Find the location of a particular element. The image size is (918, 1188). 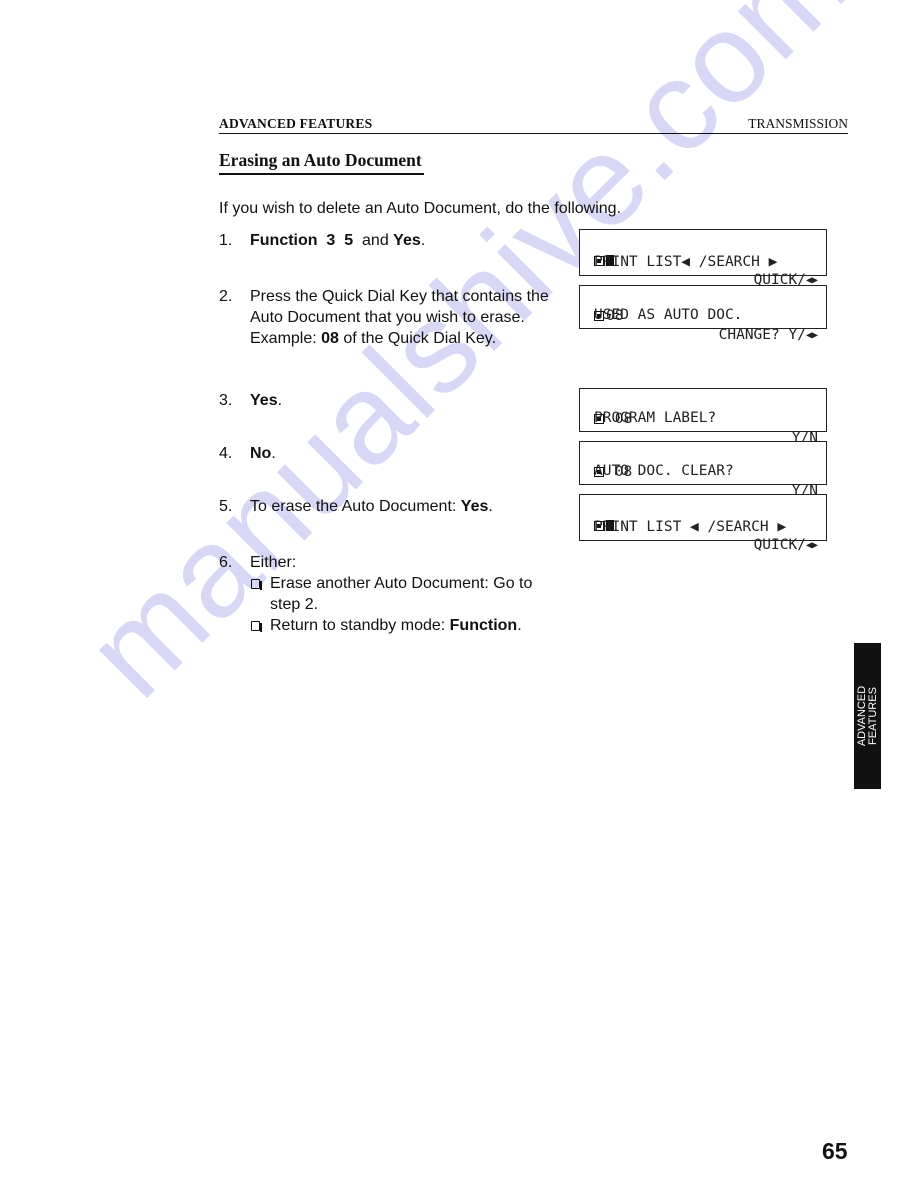

header-section: ADVANCED FEATURES is located at coordinates (296, 123).